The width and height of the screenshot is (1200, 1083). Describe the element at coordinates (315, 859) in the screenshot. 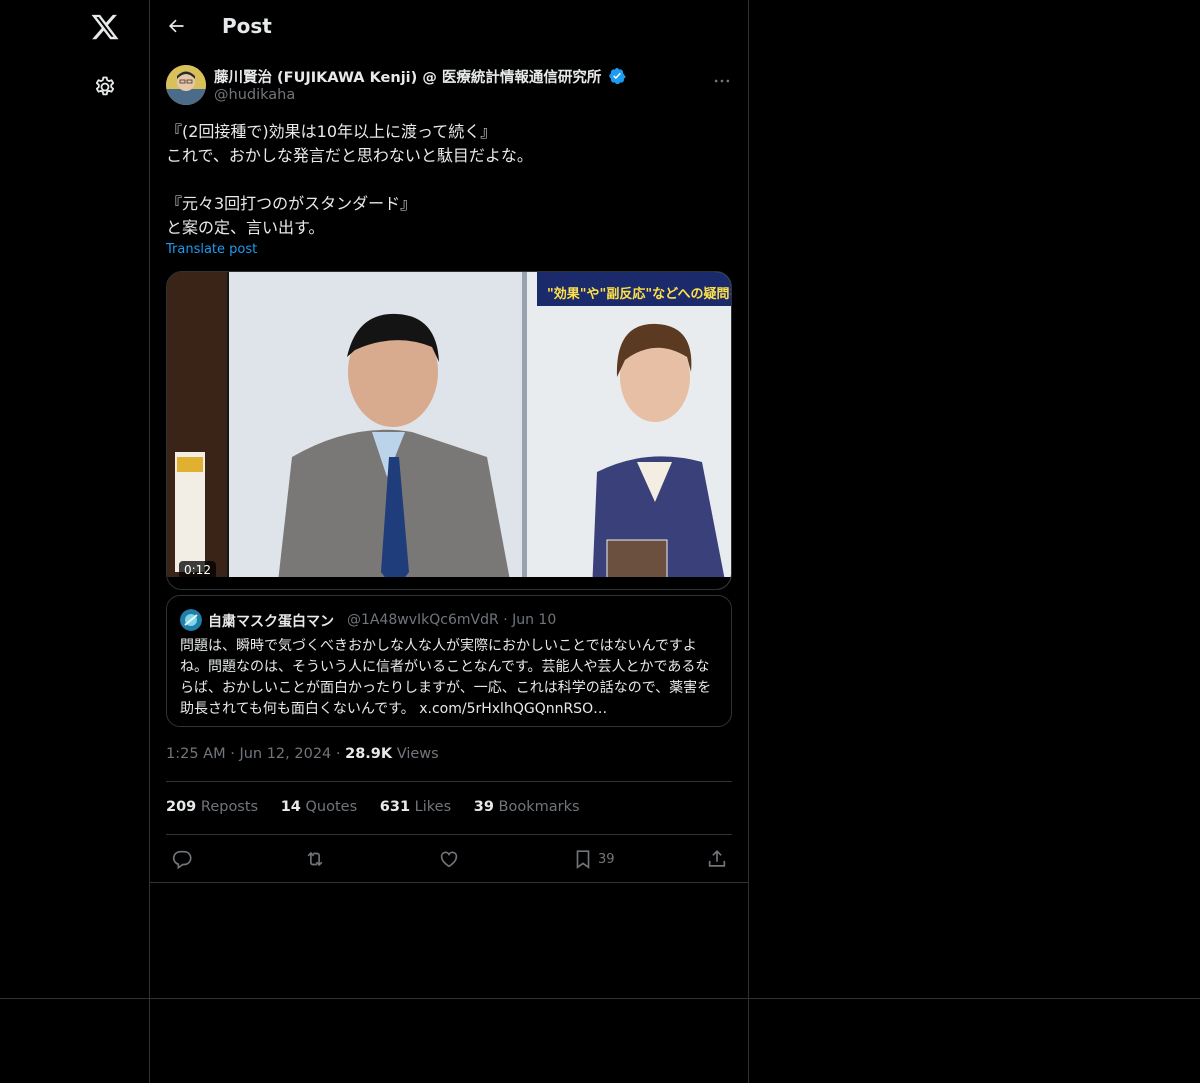

I see `repost-icon` at that location.